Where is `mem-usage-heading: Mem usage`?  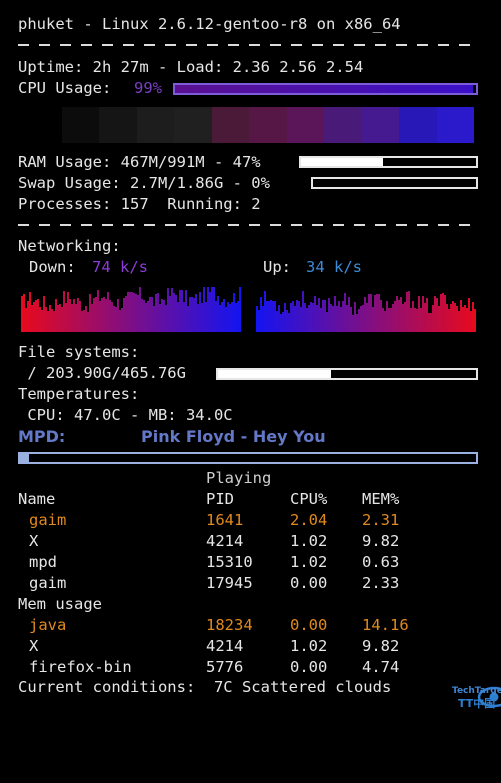 mem-usage-heading: Mem usage is located at coordinates (60, 604).